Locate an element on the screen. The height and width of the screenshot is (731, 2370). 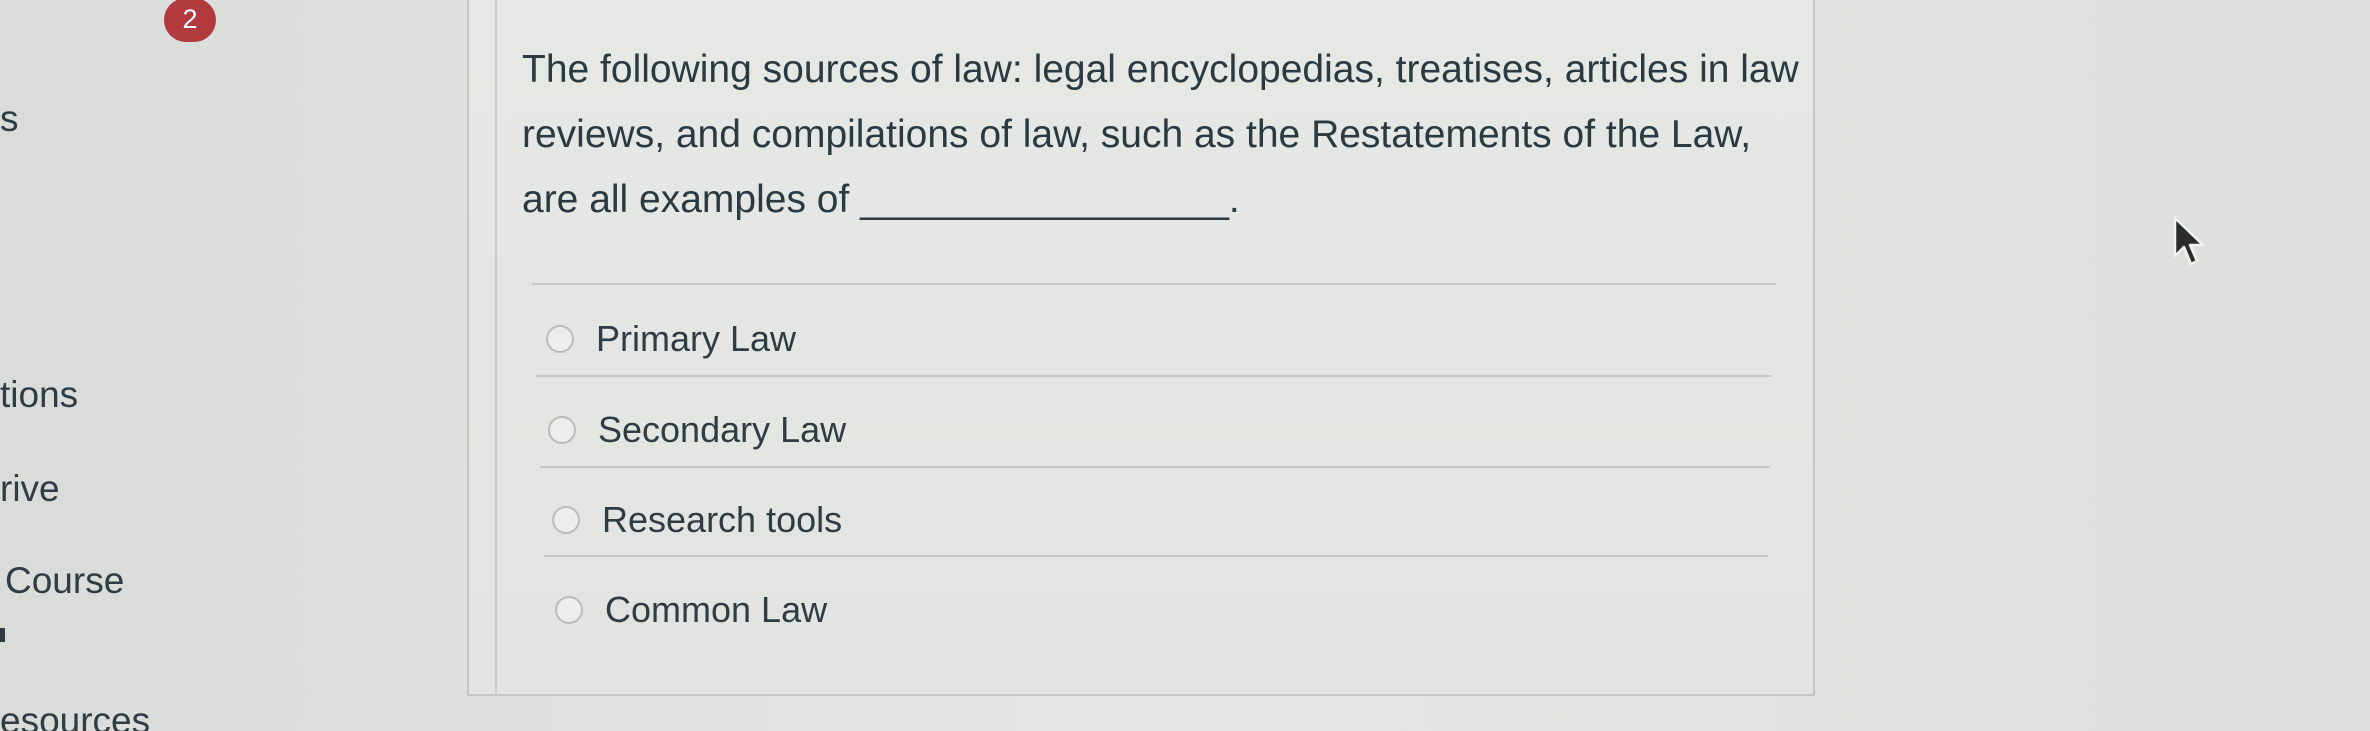
nav-item-partial-marker is located at coordinates (2, 635).